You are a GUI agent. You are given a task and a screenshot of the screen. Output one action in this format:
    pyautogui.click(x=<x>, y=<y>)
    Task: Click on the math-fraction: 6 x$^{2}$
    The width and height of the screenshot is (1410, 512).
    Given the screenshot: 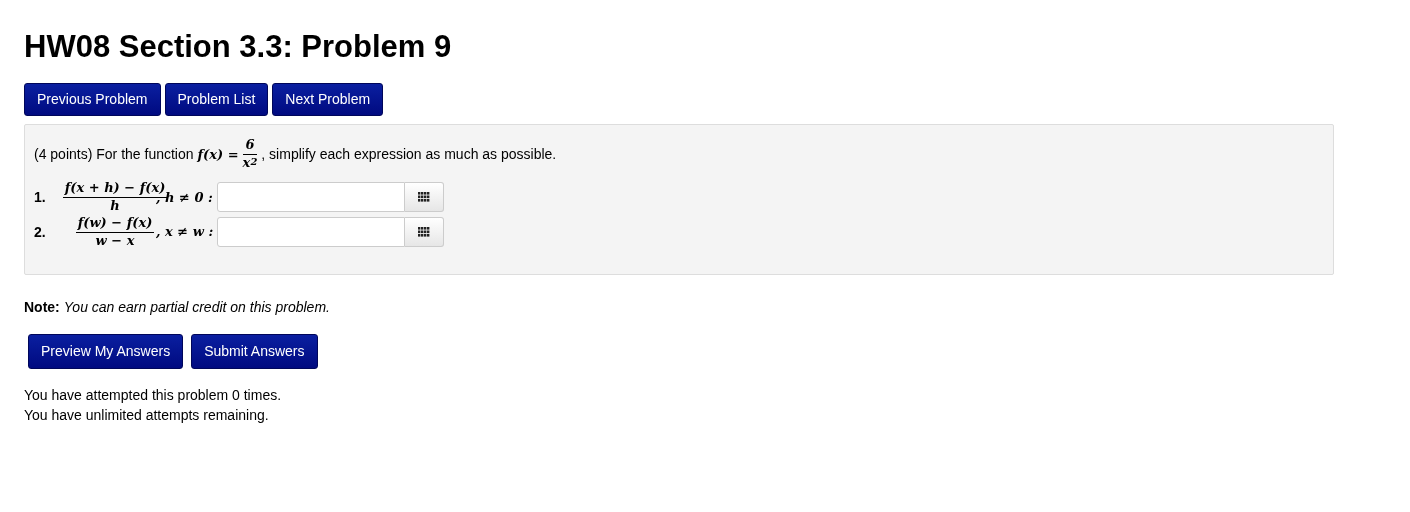 What is the action you would take?
    pyautogui.click(x=250, y=154)
    